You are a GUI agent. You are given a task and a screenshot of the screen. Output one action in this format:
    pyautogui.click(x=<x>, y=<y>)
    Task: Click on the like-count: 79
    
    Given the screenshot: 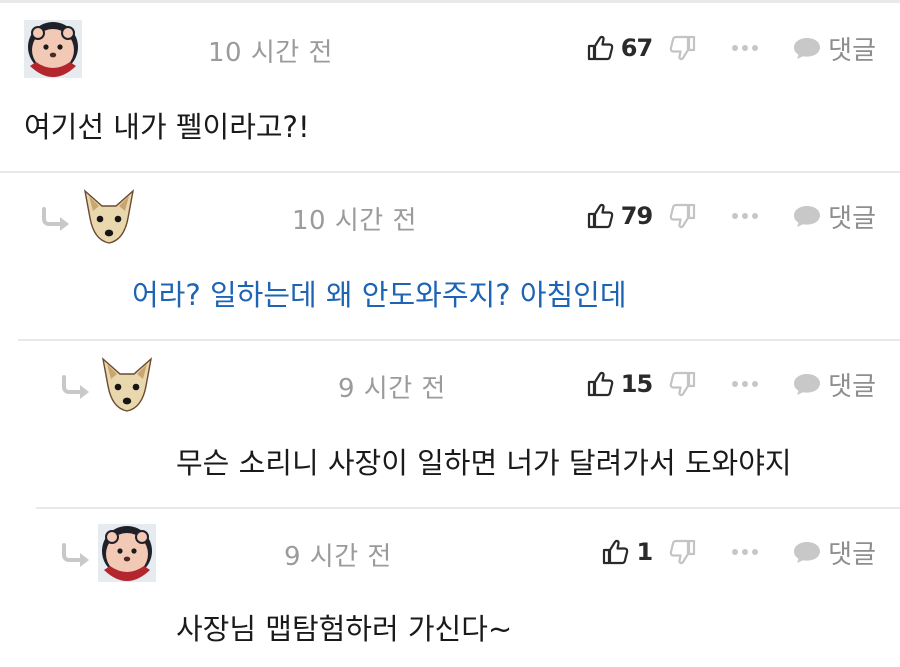 What is the action you would take?
    pyautogui.click(x=636, y=216)
    